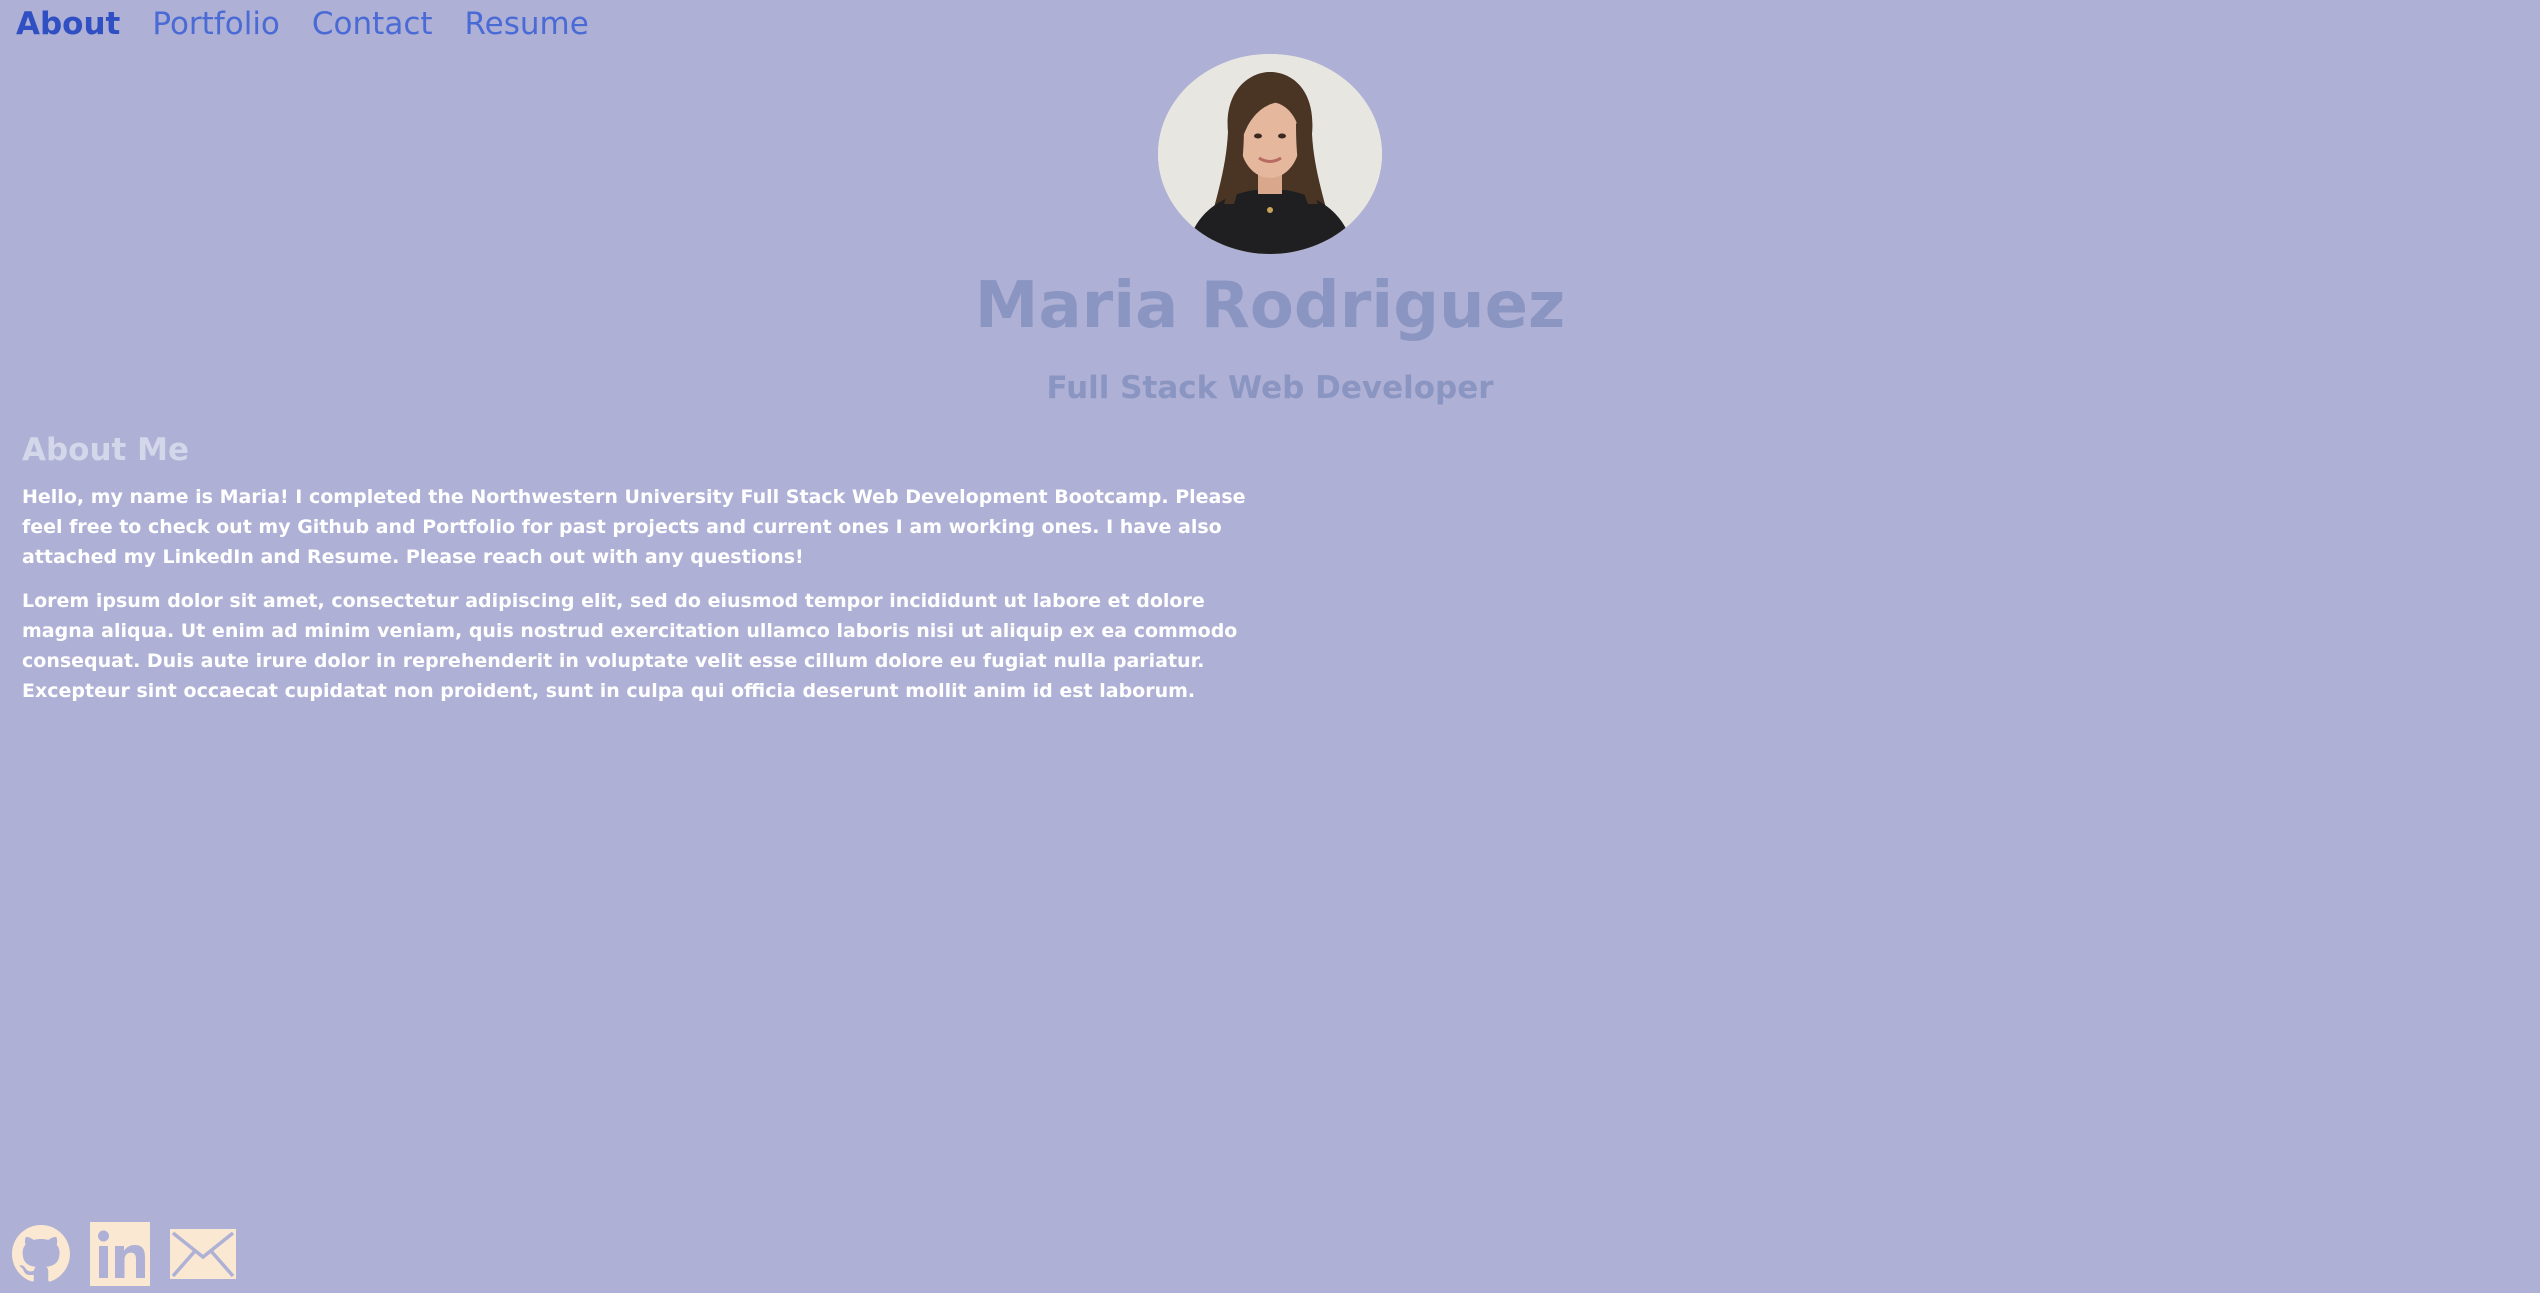  What do you see at coordinates (106, 450) in the screenshot?
I see `about-heading: About Me` at bounding box center [106, 450].